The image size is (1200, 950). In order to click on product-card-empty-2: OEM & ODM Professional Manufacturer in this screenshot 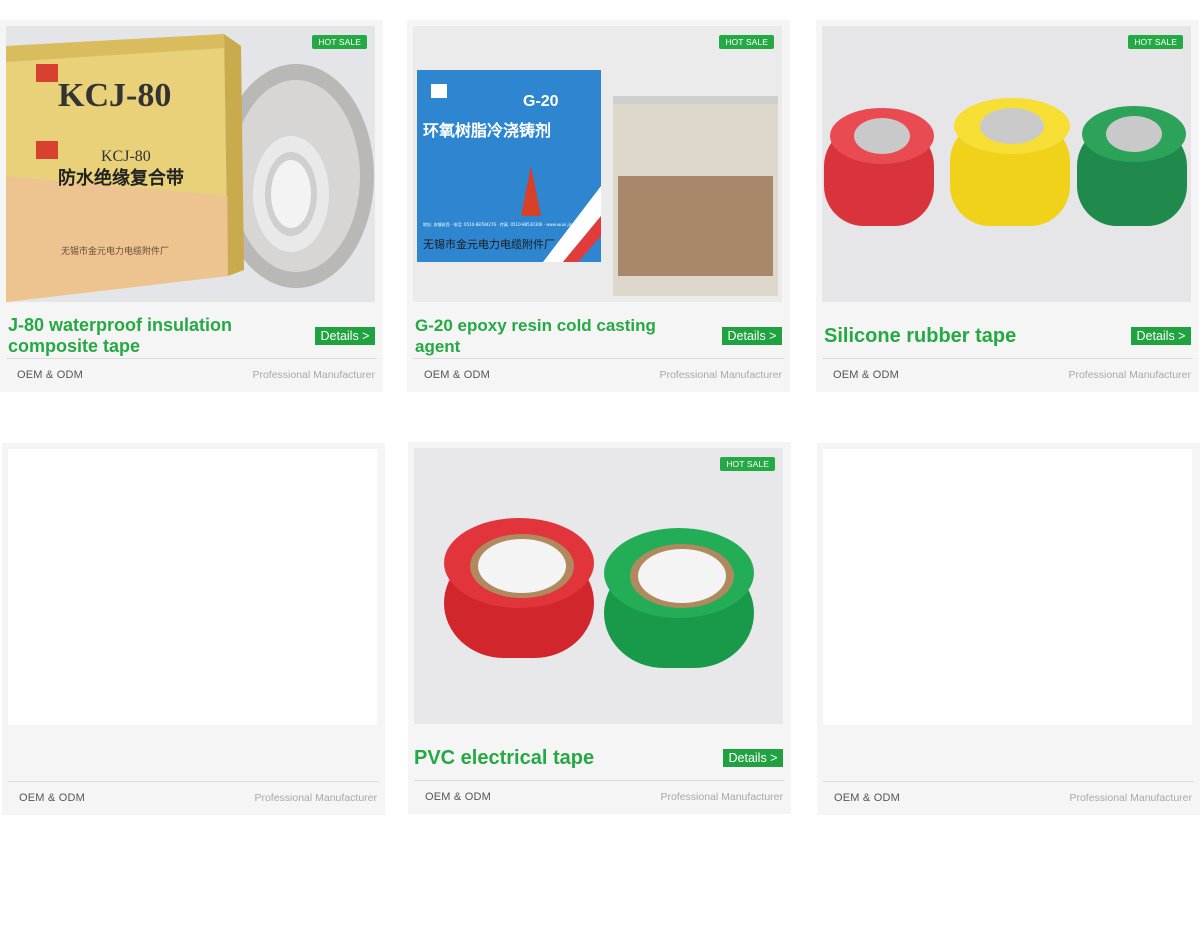, I will do `click(1008, 629)`.